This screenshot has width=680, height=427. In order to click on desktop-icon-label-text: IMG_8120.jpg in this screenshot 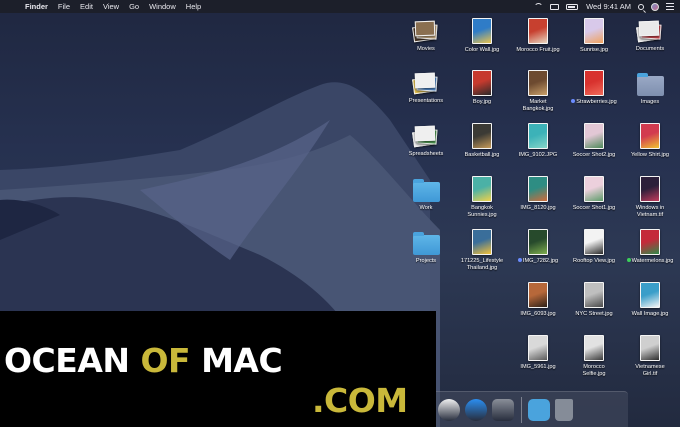, I will do `click(538, 208)`.